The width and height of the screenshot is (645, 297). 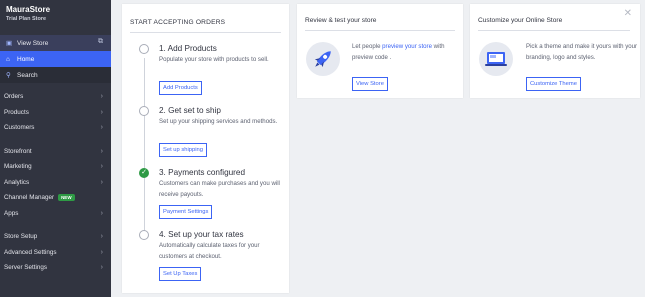 What do you see at coordinates (553, 84) in the screenshot?
I see `customize-theme-button: Customize Theme` at bounding box center [553, 84].